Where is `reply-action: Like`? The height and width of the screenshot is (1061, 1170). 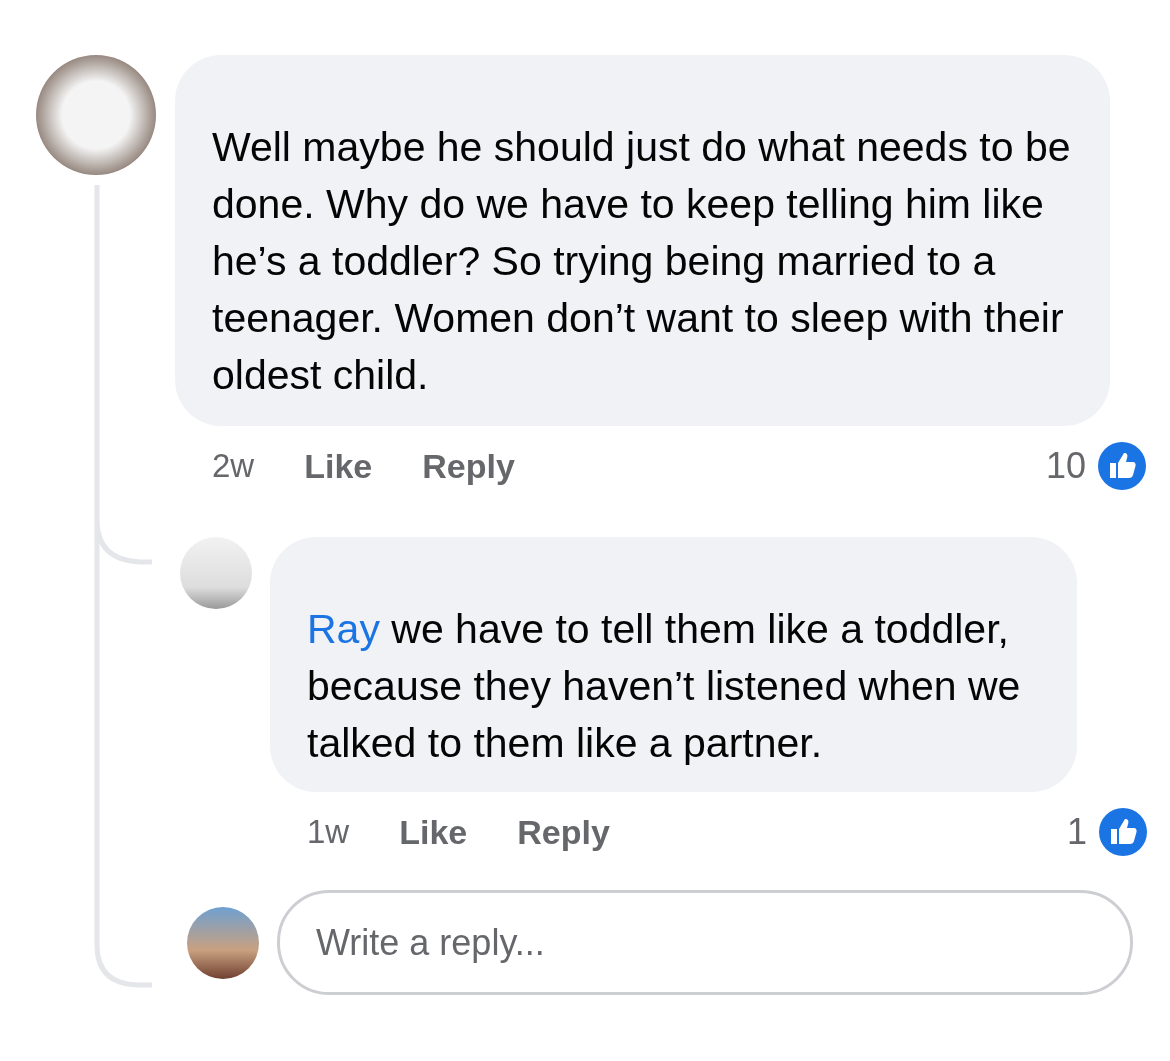 reply-action: Like is located at coordinates (433, 832).